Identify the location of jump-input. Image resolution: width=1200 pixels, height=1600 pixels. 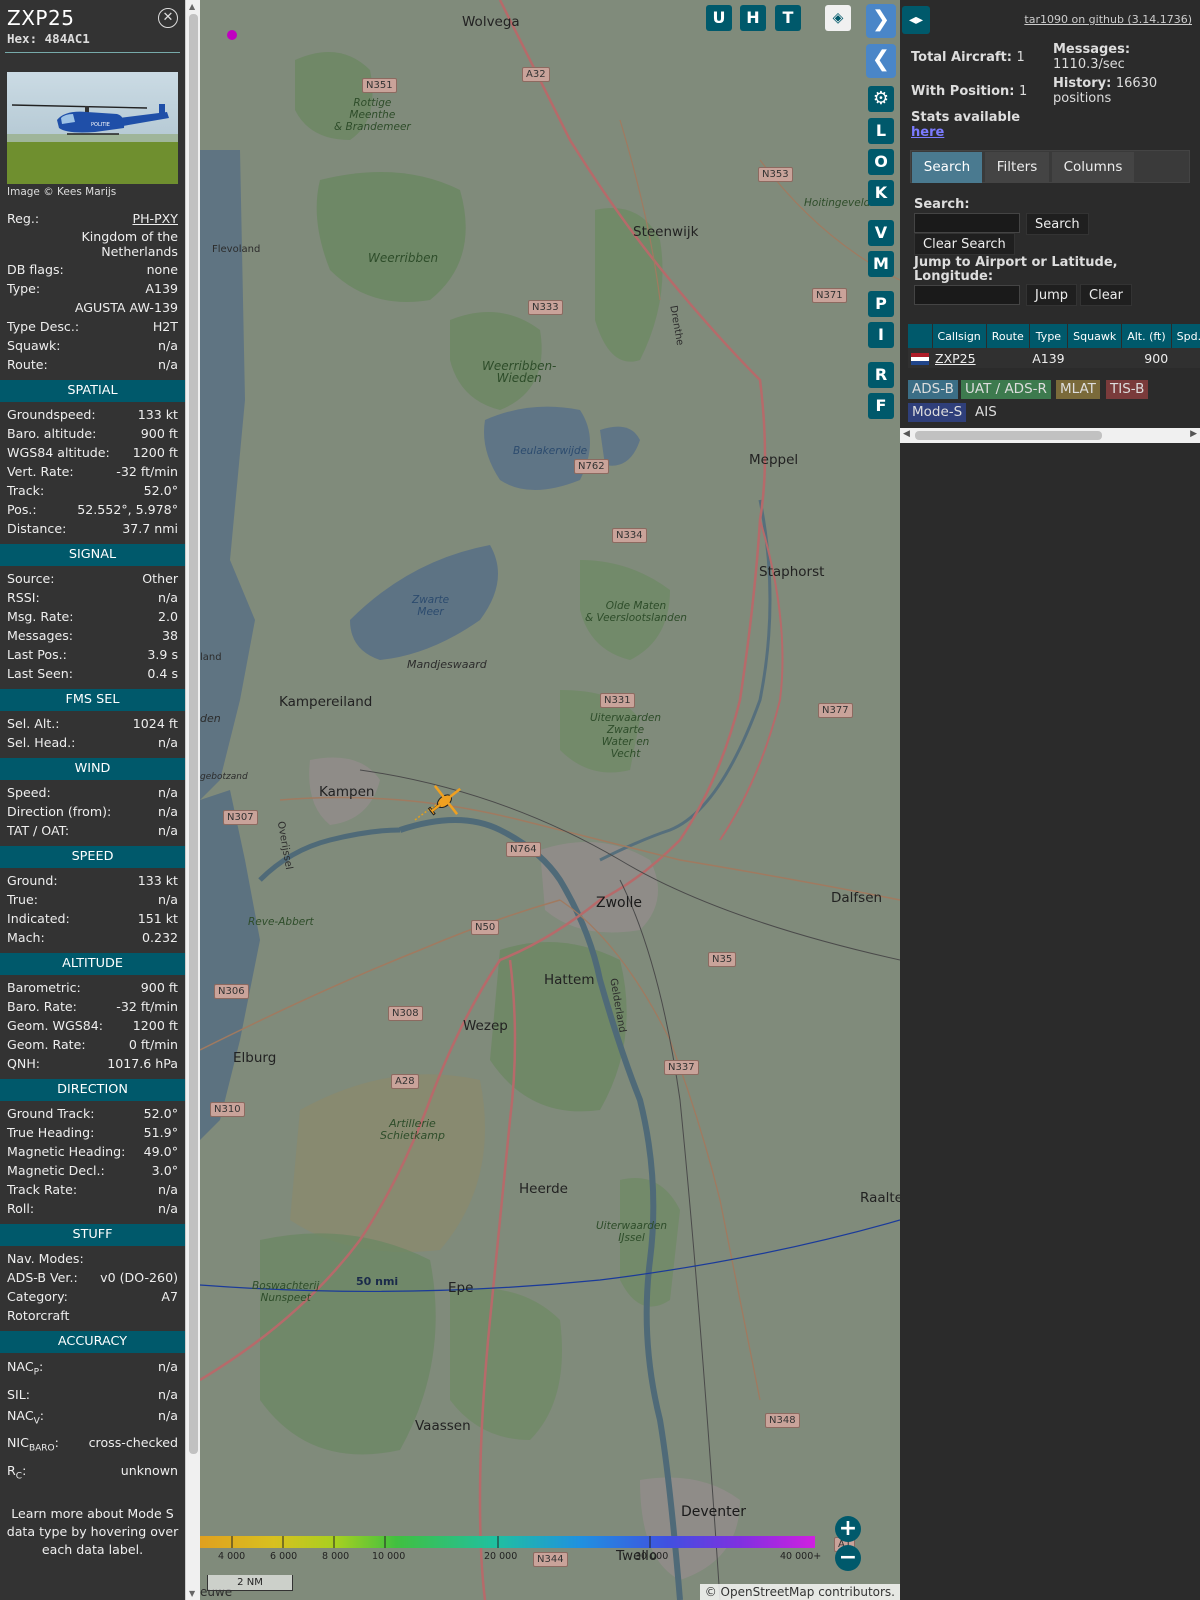
(967, 295).